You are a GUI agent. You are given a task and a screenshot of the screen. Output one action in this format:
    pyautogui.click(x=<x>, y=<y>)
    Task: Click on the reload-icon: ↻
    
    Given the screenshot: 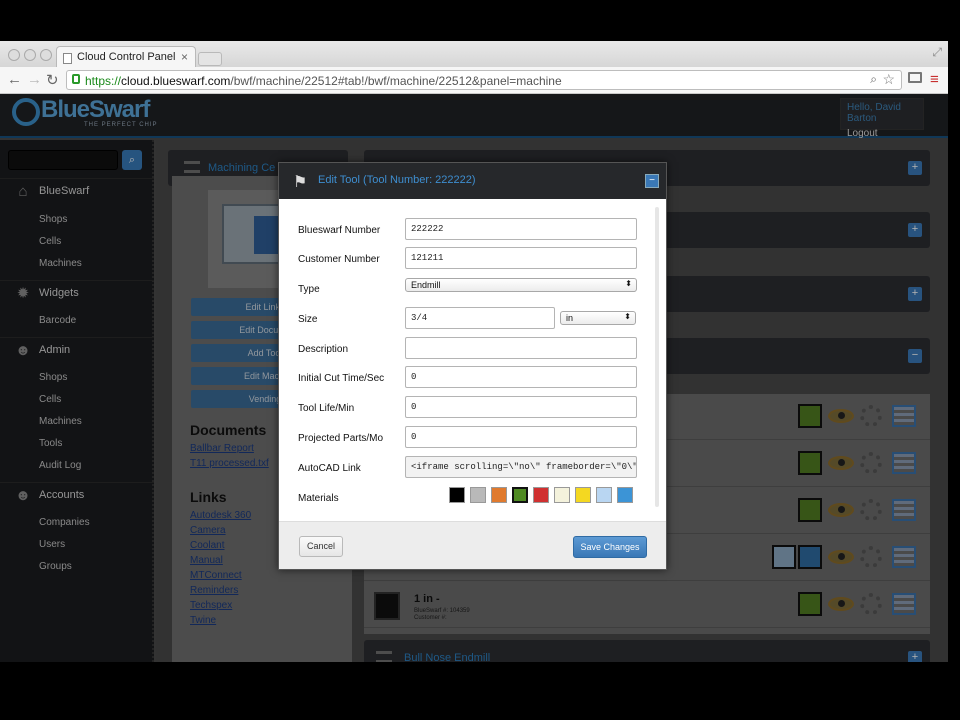 What is the action you would take?
    pyautogui.click(x=52, y=80)
    